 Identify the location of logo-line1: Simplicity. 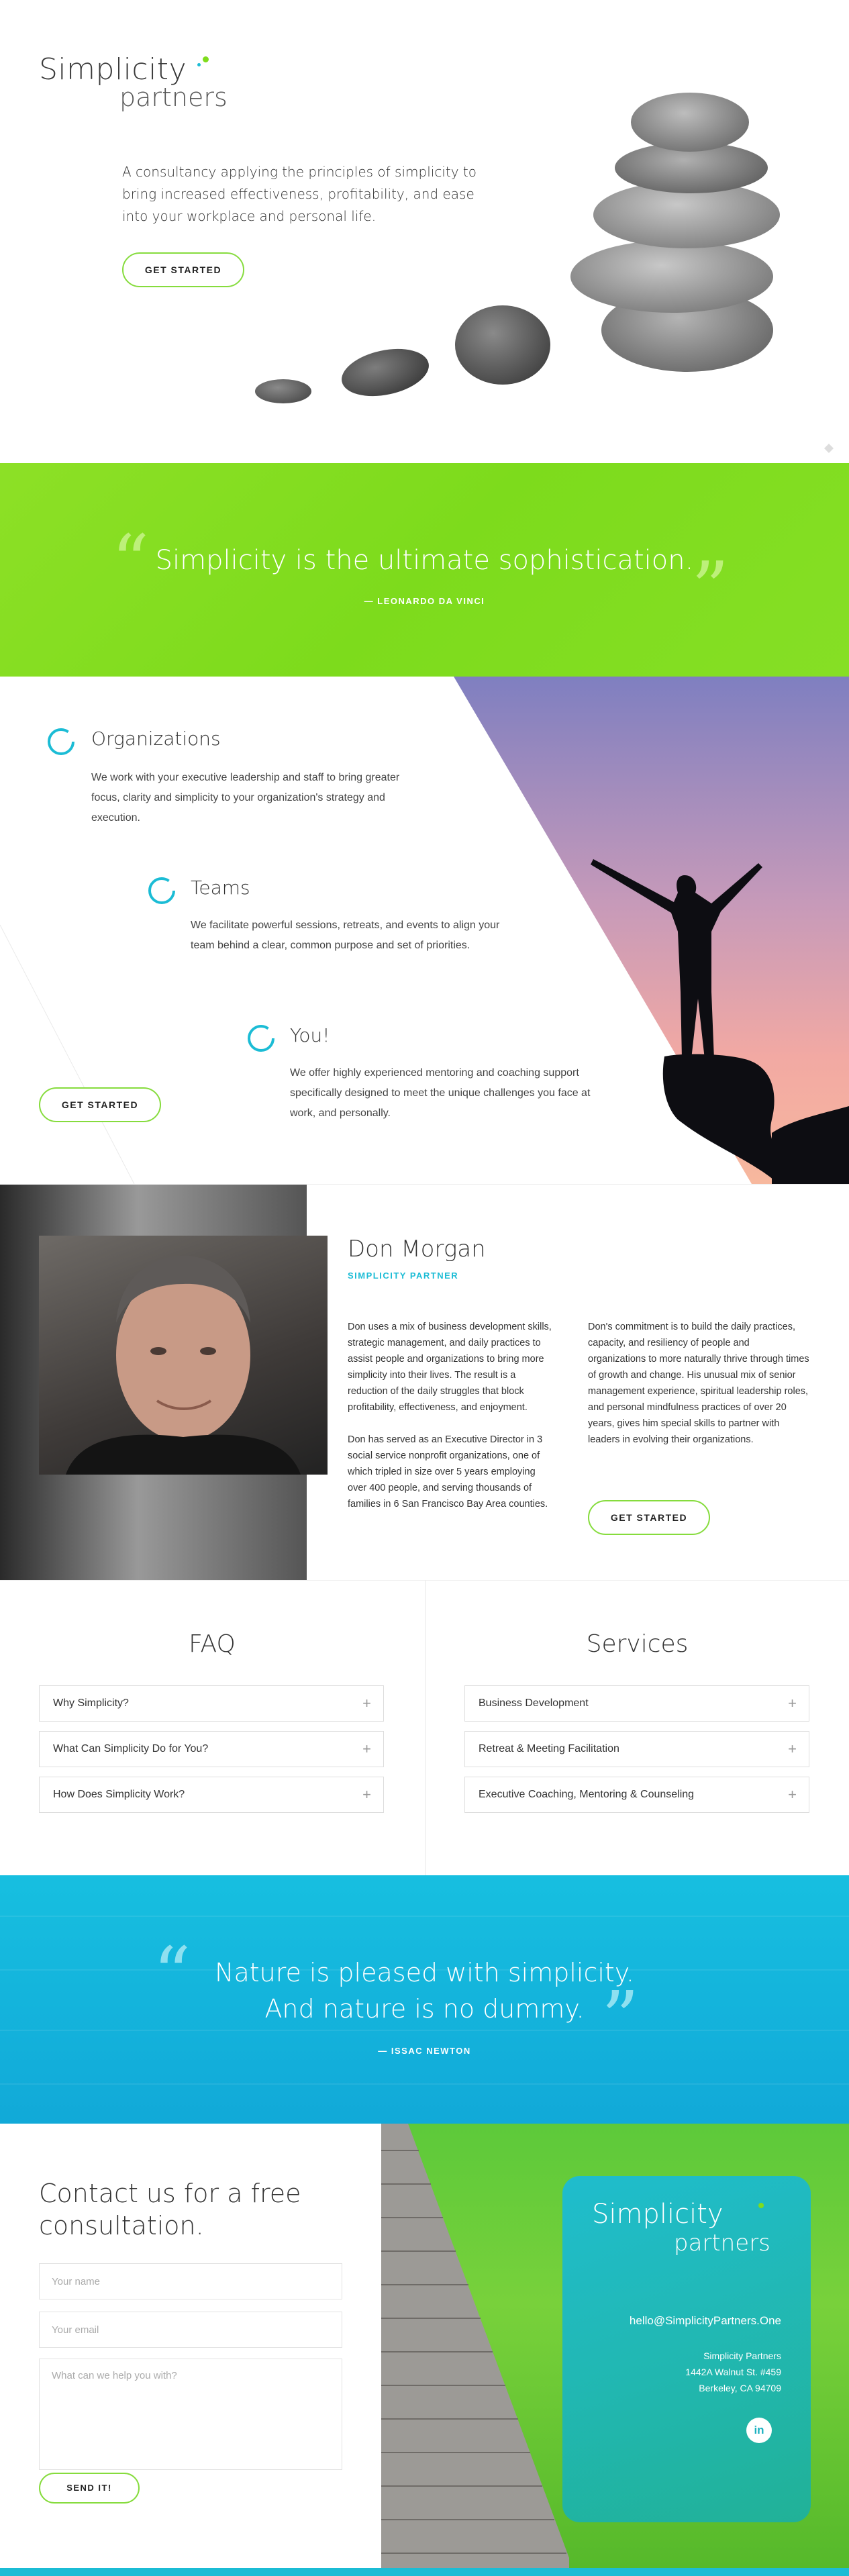
(113, 69).